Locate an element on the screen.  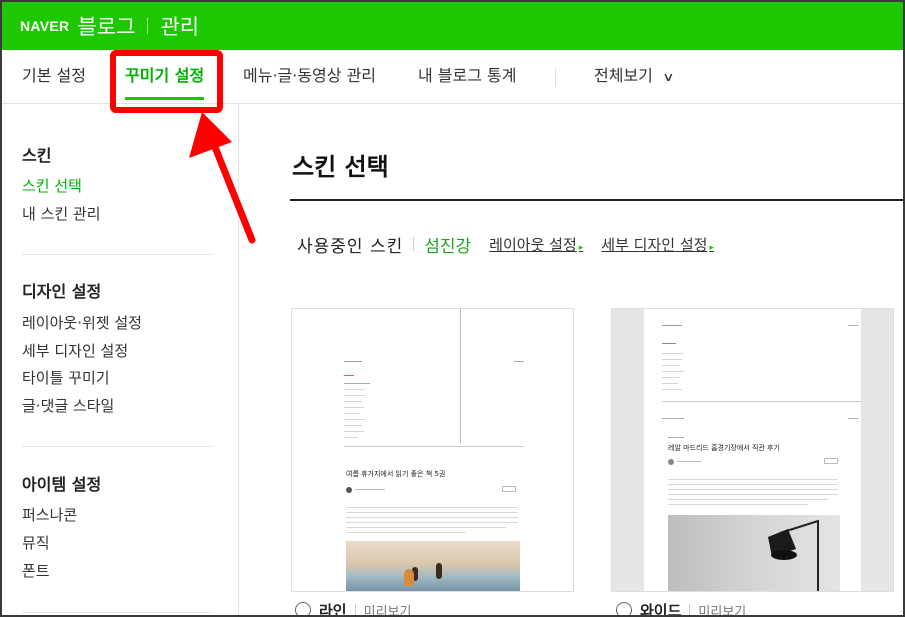
tab-label: 메뉴·글·동영상 관리 is located at coordinates (310, 75).